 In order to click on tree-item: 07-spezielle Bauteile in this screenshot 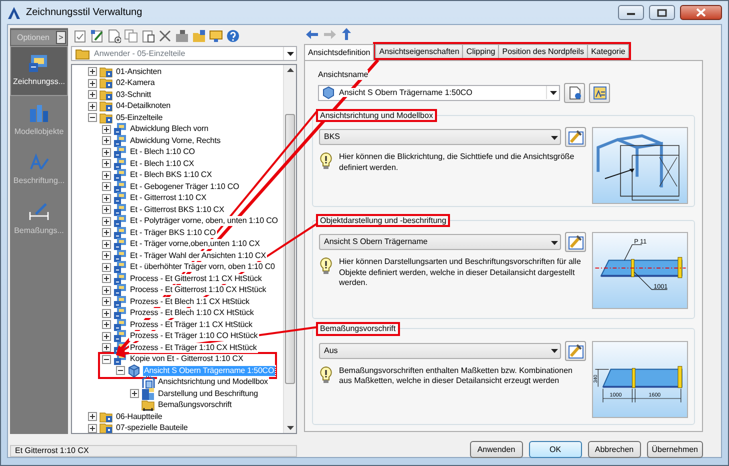, I will do `click(152, 428)`.